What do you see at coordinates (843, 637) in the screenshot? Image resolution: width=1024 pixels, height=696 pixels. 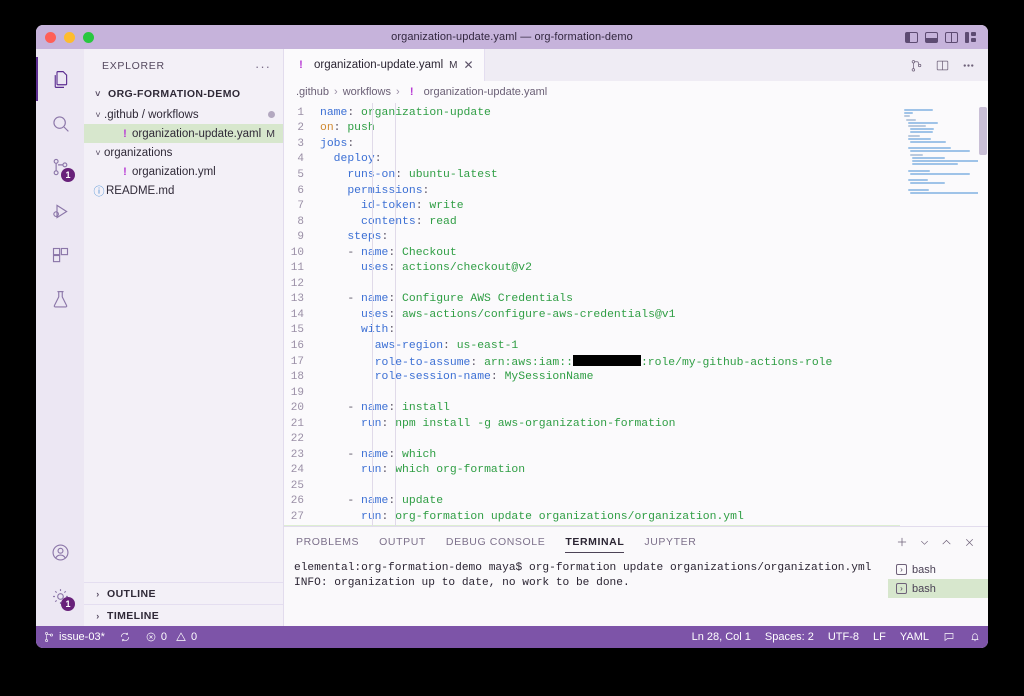 I see `status-encoding: UTF-8` at bounding box center [843, 637].